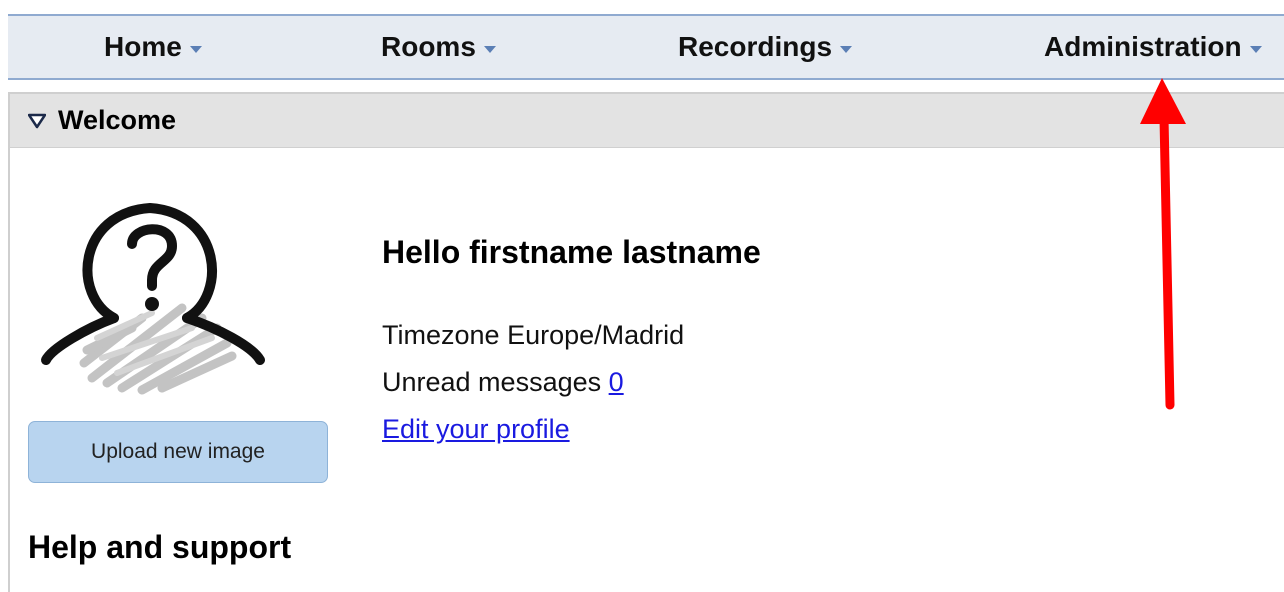 This screenshot has height=592, width=1284. I want to click on nav-rooms-label: Rooms, so click(428, 46).